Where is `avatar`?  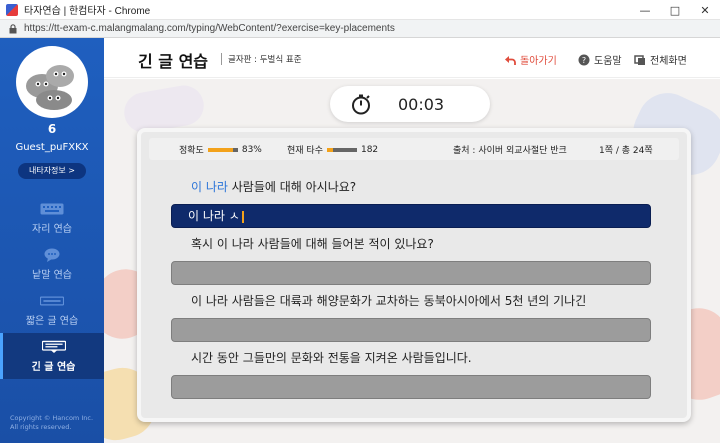 avatar is located at coordinates (52, 82).